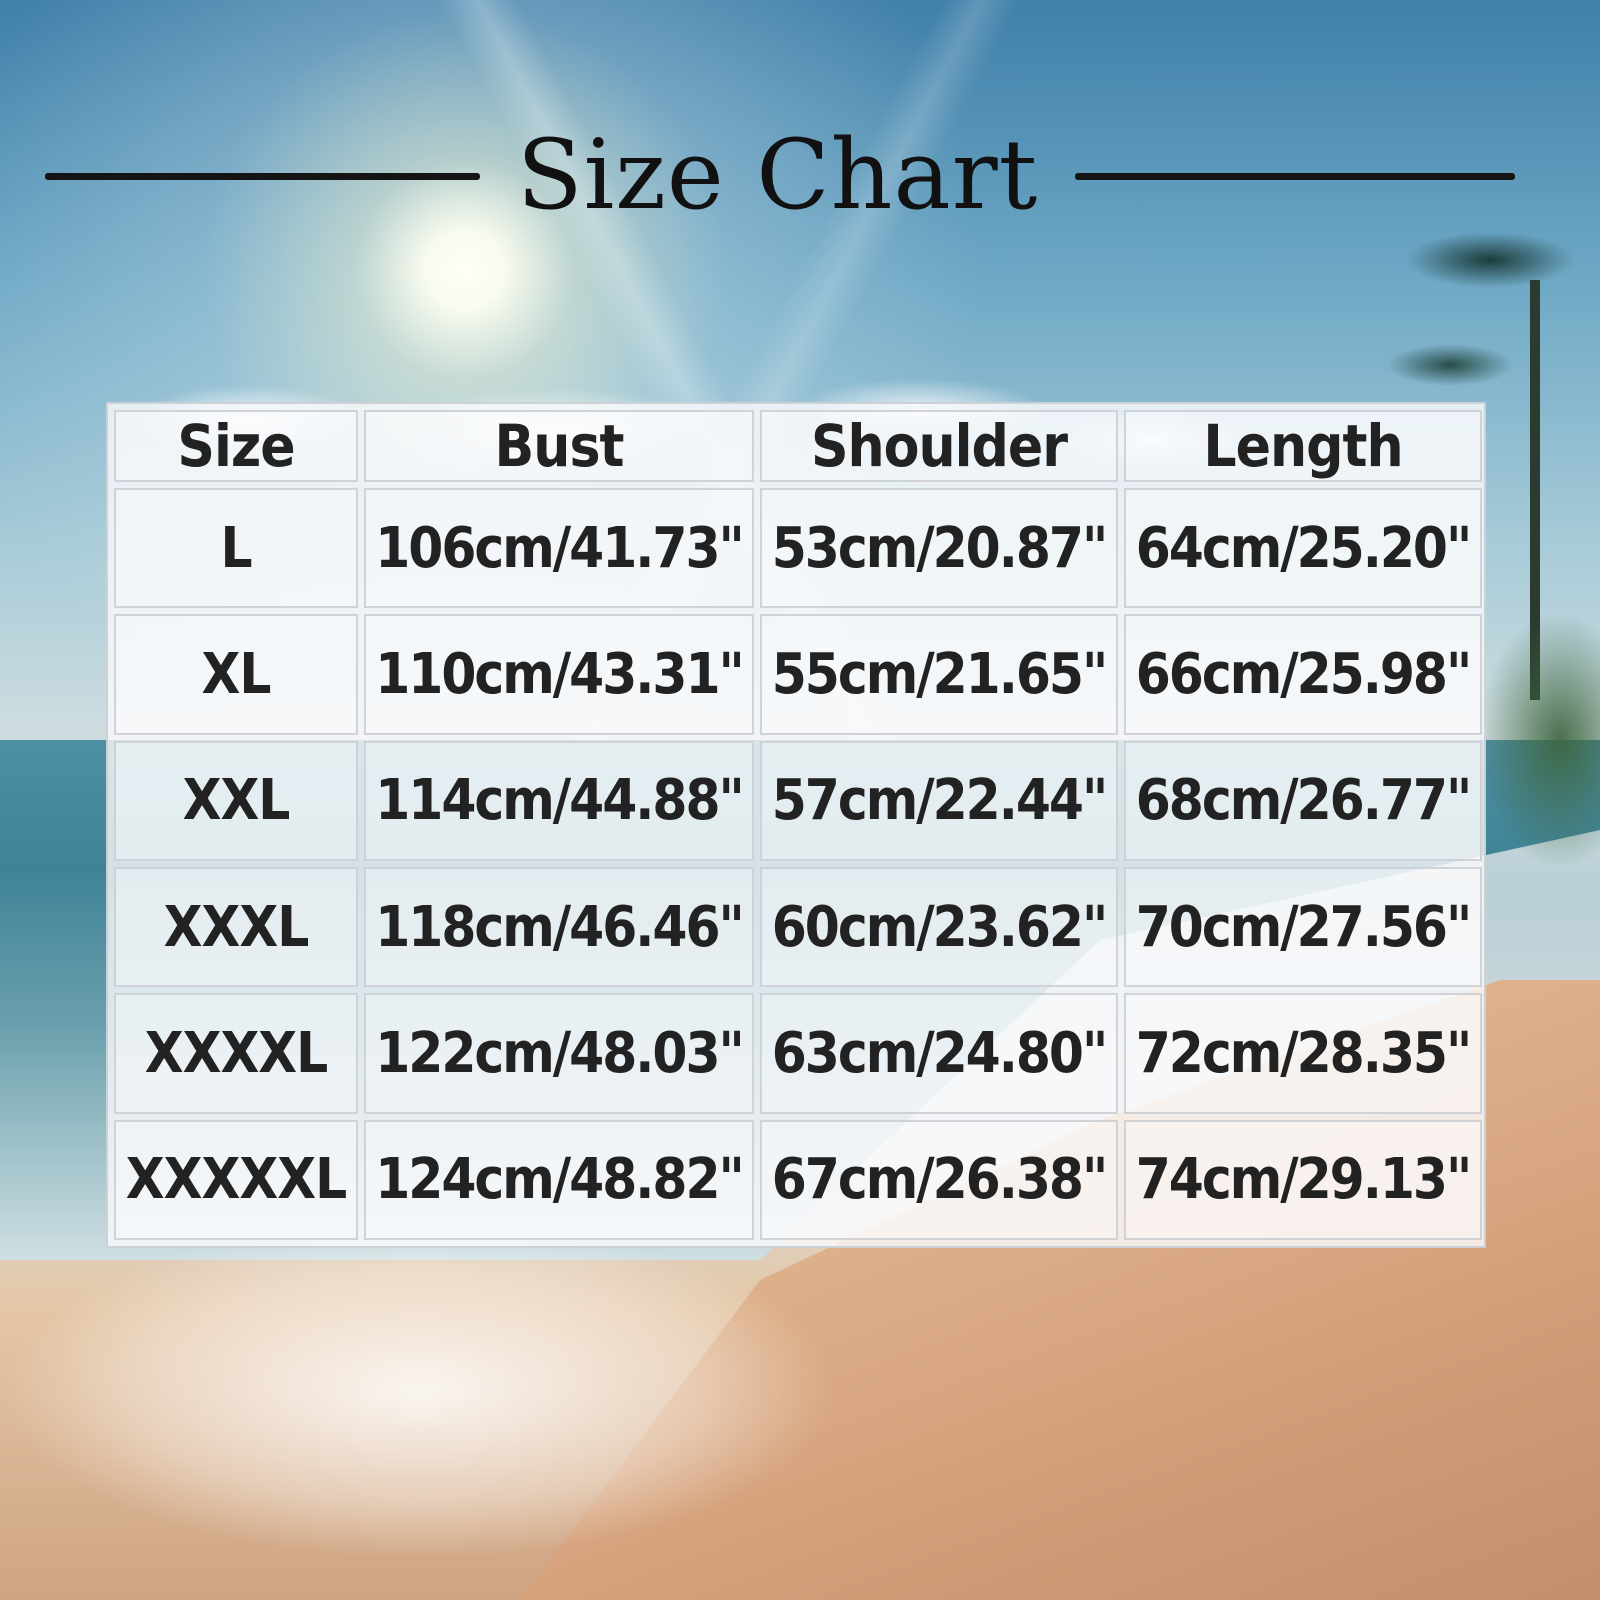 The width and height of the screenshot is (1600, 1600). I want to click on length-cell: 64cm/25.20", so click(1303, 548).